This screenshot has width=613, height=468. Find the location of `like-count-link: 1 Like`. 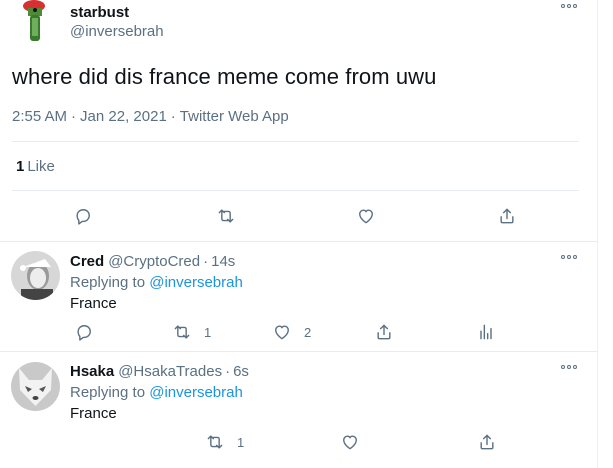

like-count-link: 1 Like is located at coordinates (35, 166).